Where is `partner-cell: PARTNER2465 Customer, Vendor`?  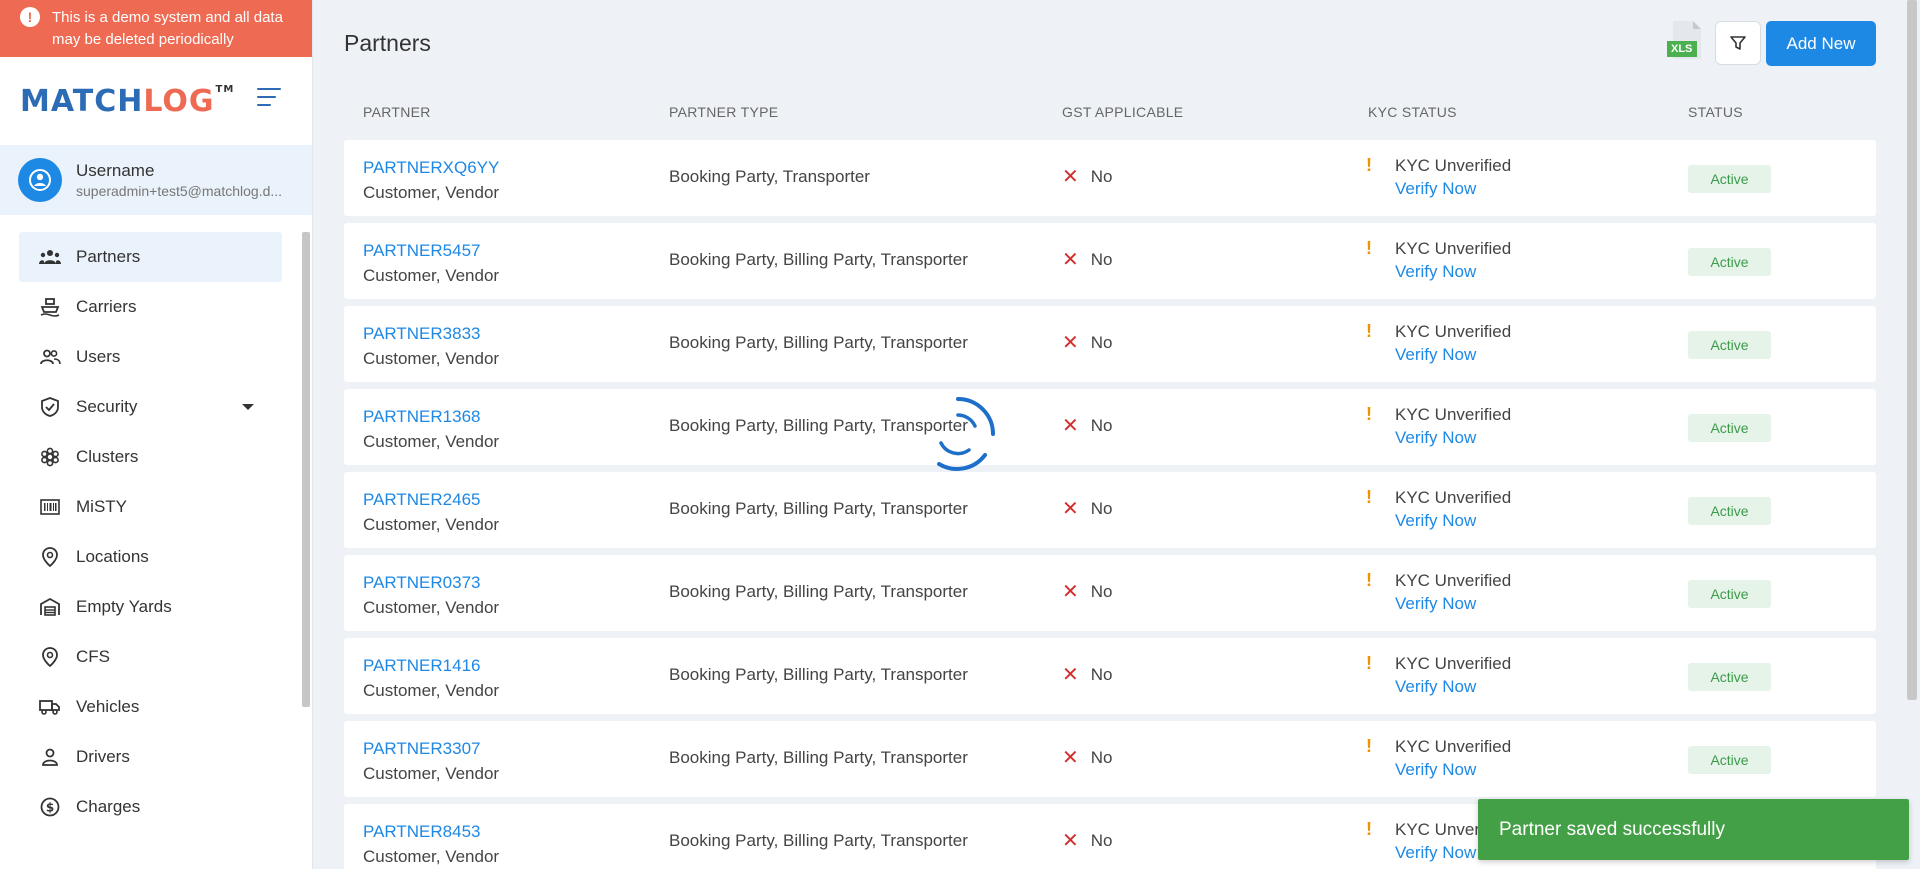
partner-cell: PARTNER2465 Customer, Vendor is located at coordinates (431, 512).